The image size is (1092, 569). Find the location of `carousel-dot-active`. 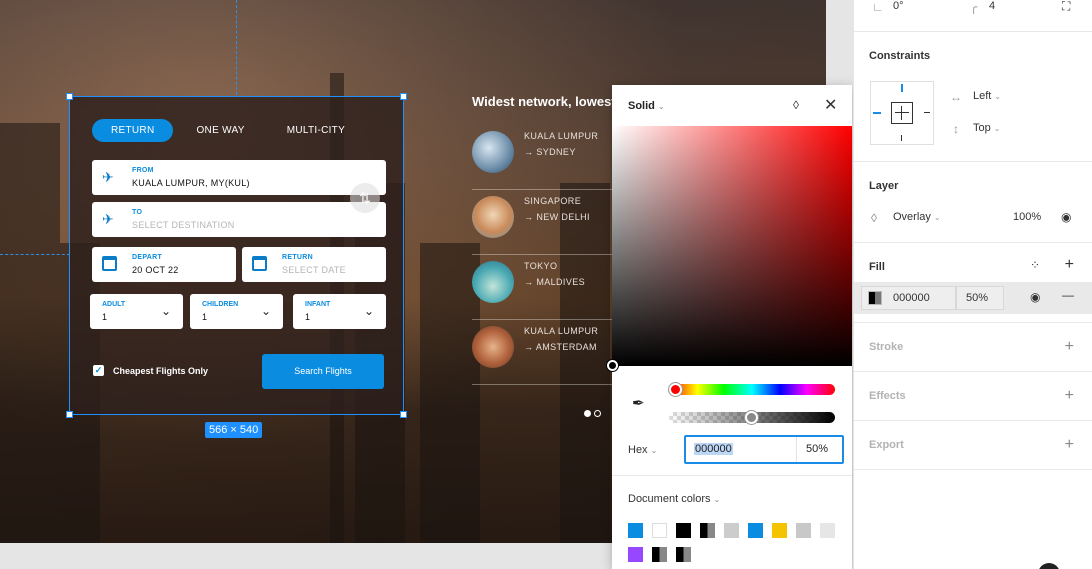

carousel-dot-active is located at coordinates (587, 413).